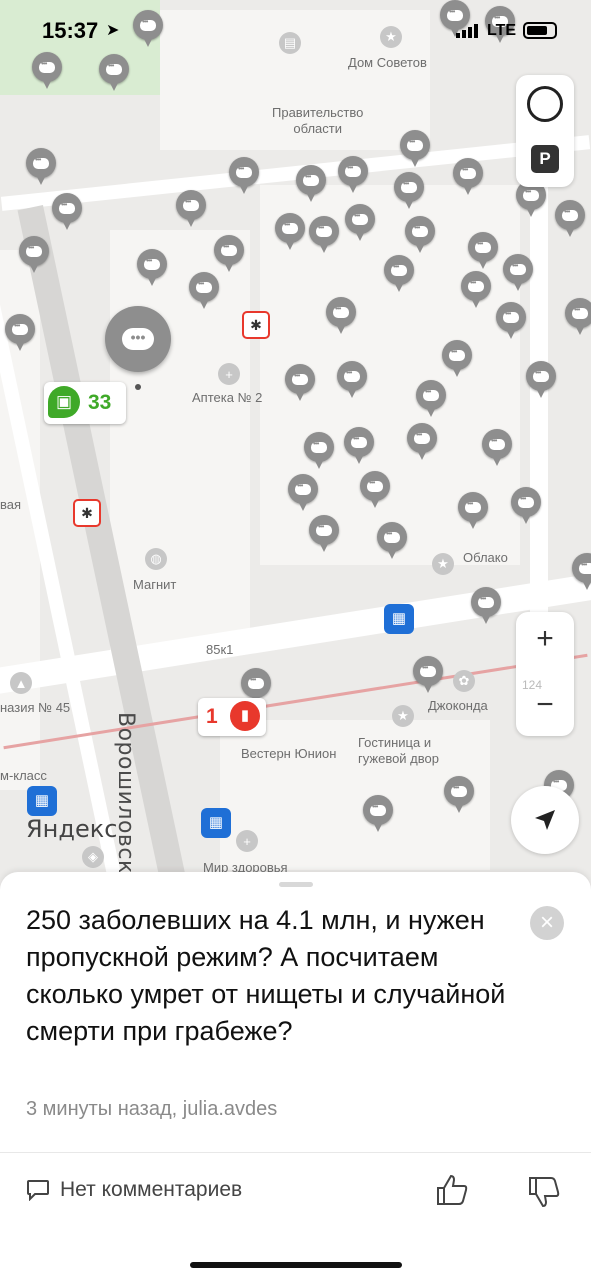  Describe the element at coordinates (85, 403) in the screenshot. I see `bus-stop-marker: ▣ 33` at that location.